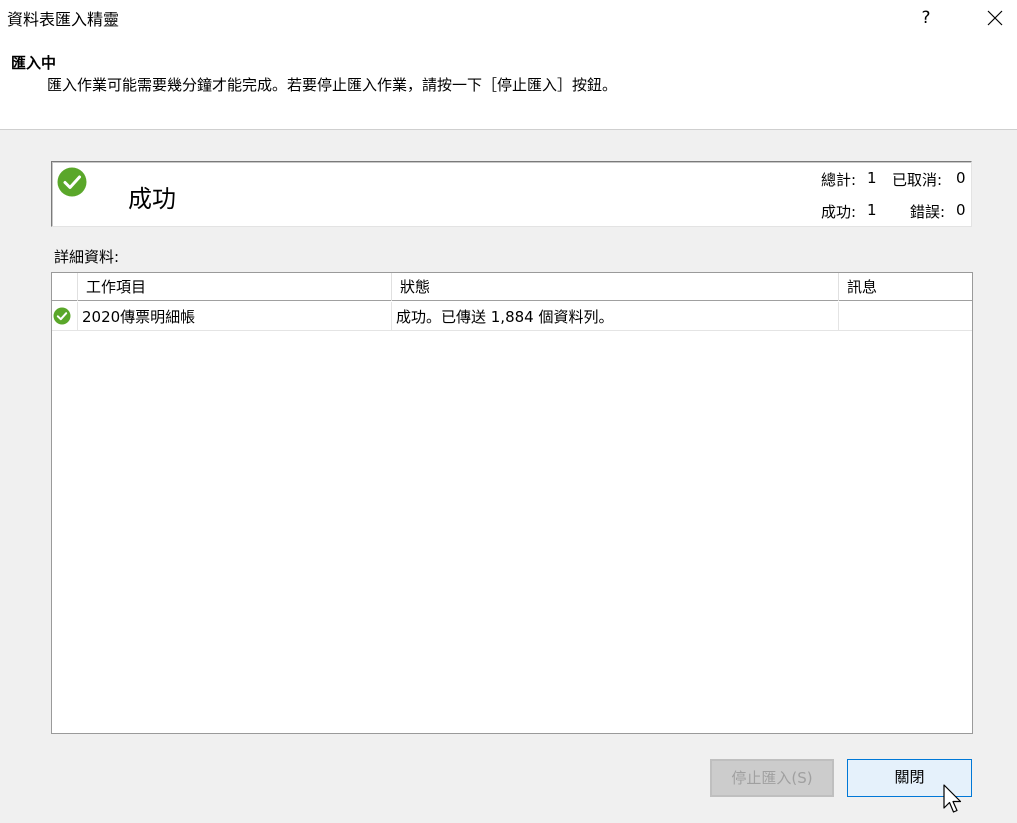 The width and height of the screenshot is (1017, 823). Describe the element at coordinates (928, 212) in the screenshot. I see `error-label: 錯誤:` at that location.